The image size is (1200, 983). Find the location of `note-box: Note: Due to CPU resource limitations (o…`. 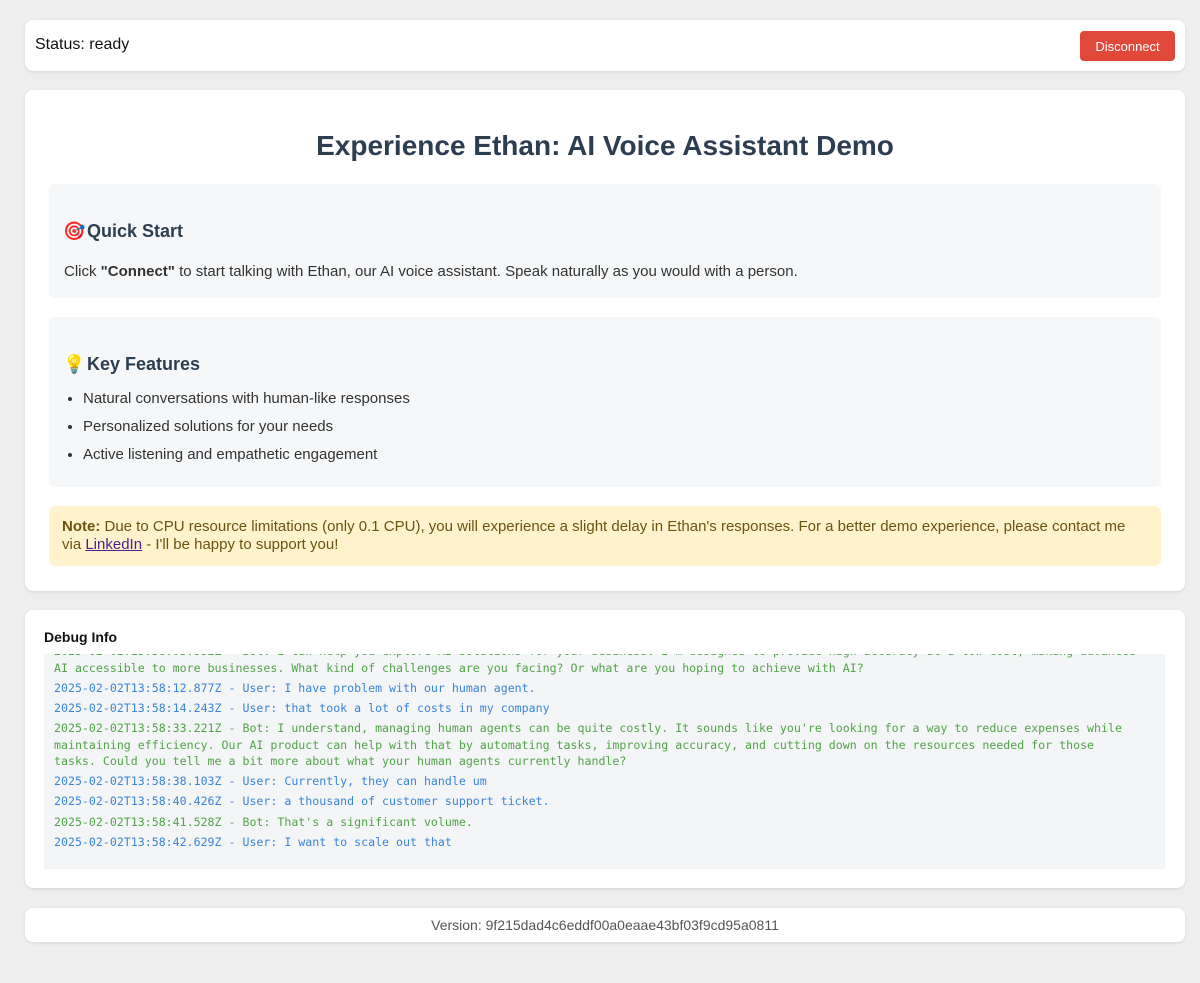

note-box: Note: Due to CPU resource limitations (o… is located at coordinates (605, 536).